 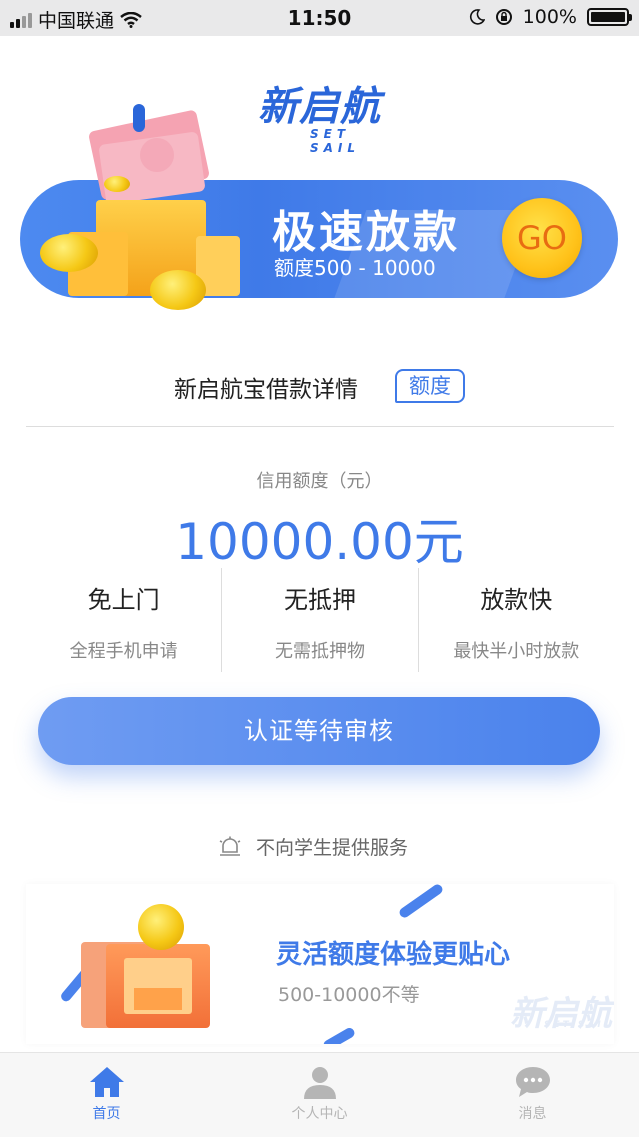 I want to click on tab-bar: 首页 个人中心 消息, so click(x=319, y=1094).